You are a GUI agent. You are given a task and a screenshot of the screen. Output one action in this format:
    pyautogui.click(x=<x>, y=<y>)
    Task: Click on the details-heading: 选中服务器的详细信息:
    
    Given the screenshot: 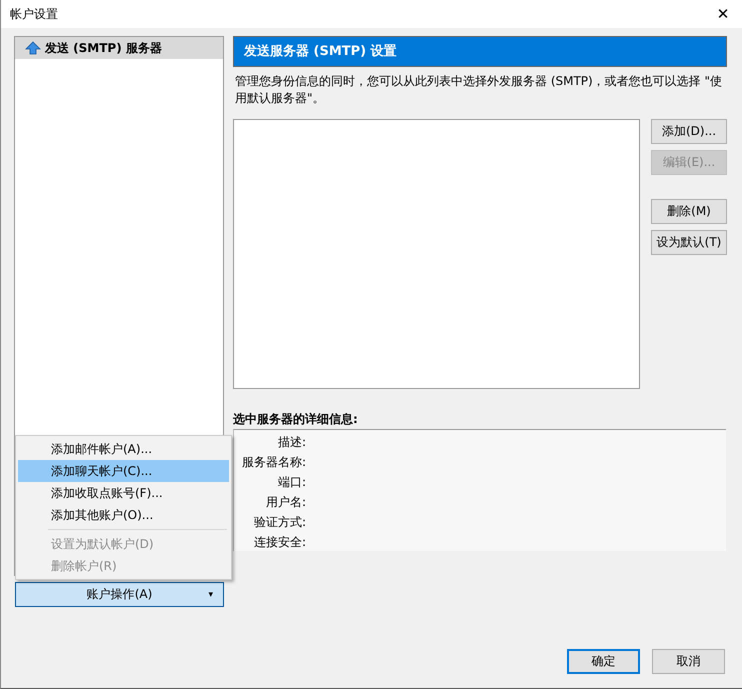 What is the action you would take?
    pyautogui.click(x=296, y=419)
    